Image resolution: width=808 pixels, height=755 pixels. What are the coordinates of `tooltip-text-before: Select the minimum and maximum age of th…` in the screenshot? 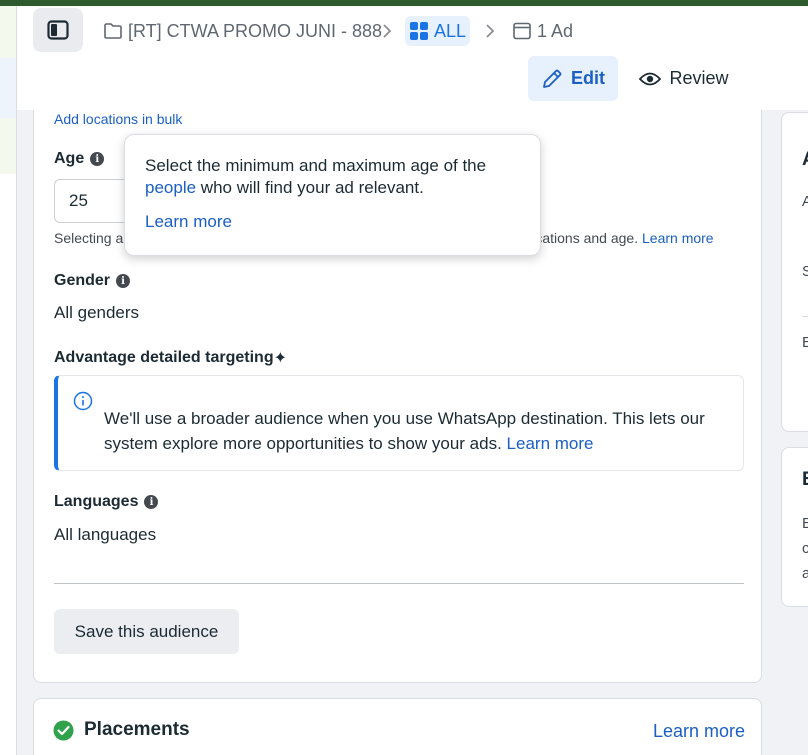 It's located at (316, 165).